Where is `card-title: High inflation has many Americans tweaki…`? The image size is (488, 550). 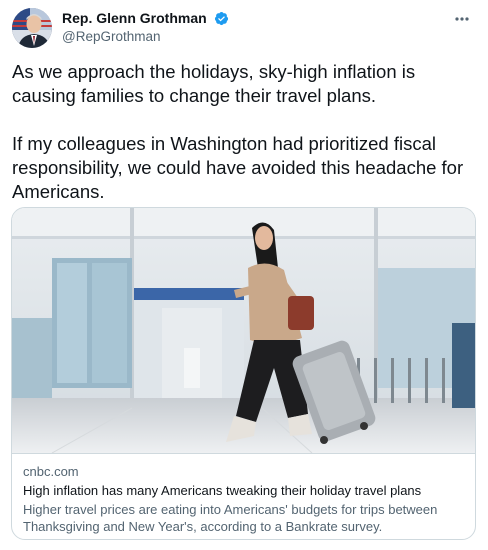
card-title: High inflation has many Americans tweaki… is located at coordinates (245, 491).